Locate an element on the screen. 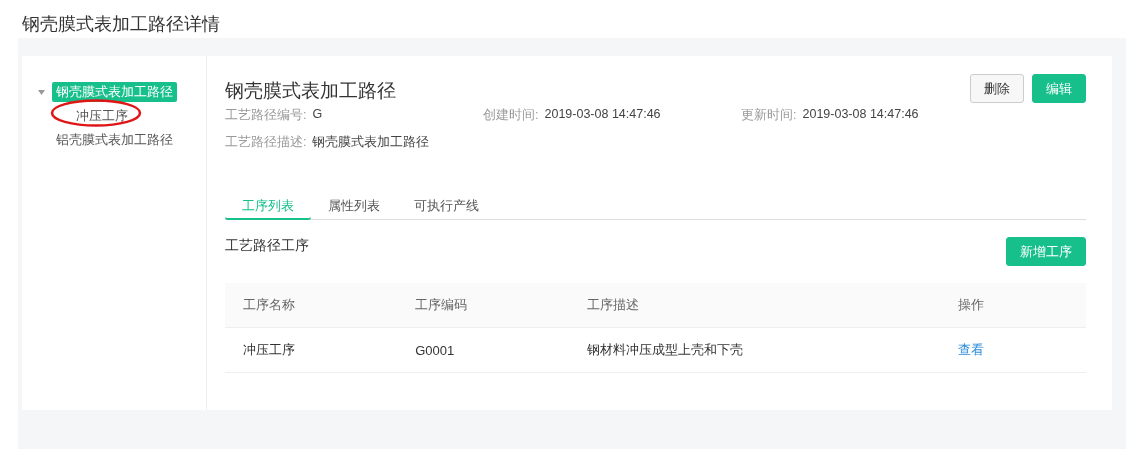 The image size is (1132, 449). delete-button: 删除 is located at coordinates (997, 88).